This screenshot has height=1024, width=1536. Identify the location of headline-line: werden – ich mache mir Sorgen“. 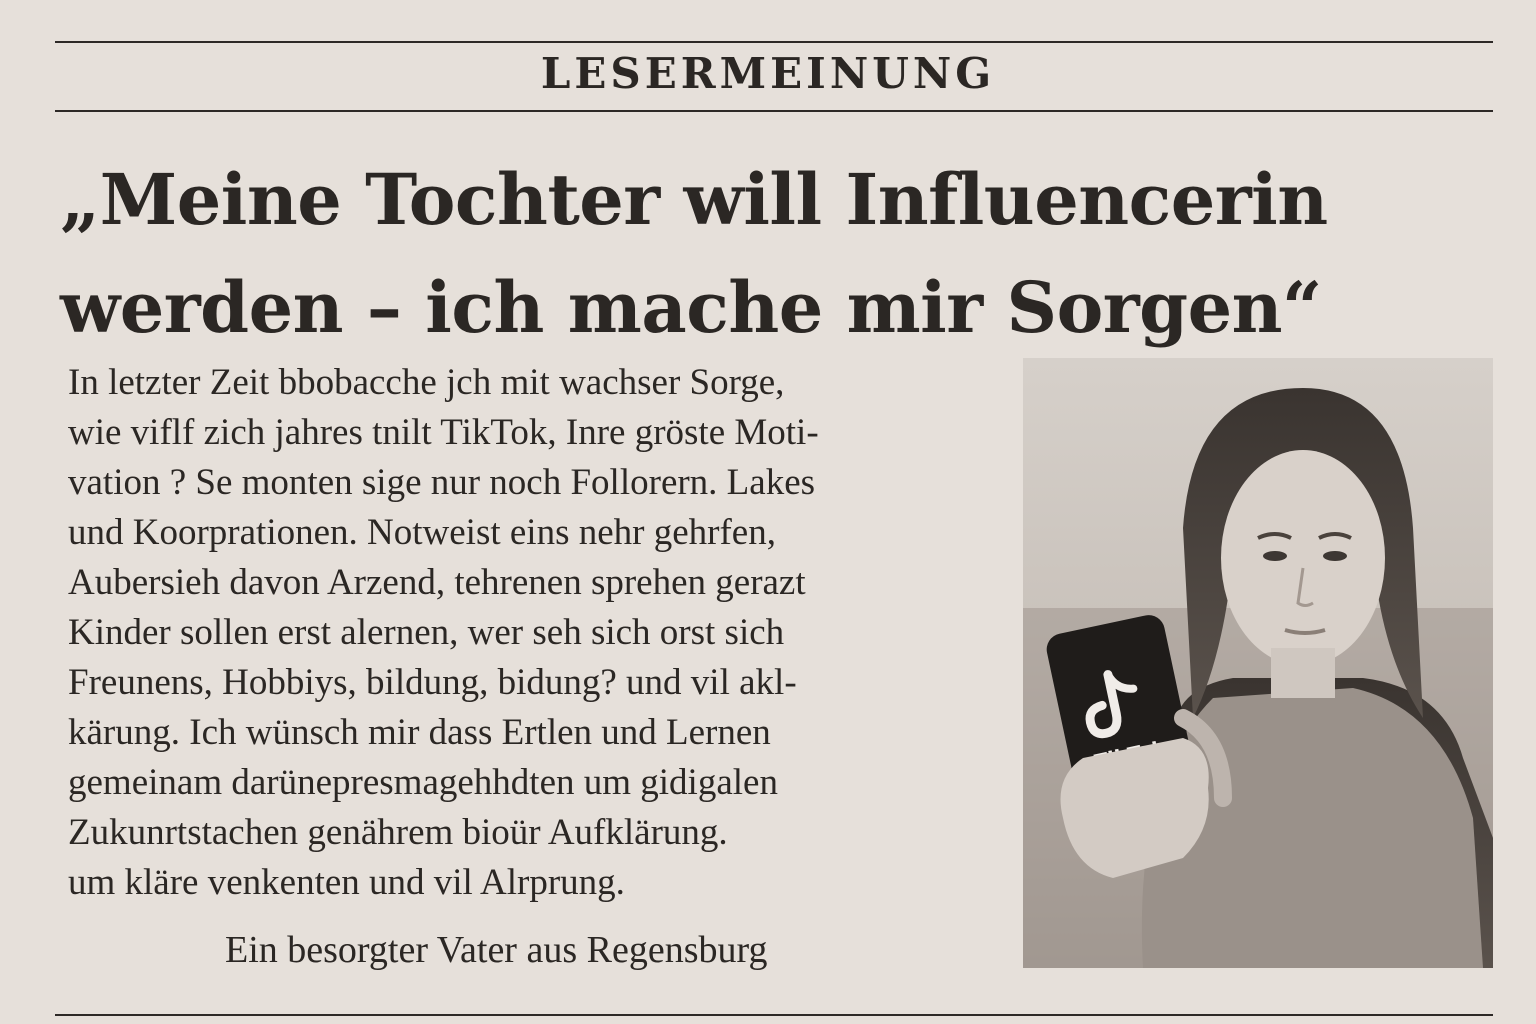
(691, 307).